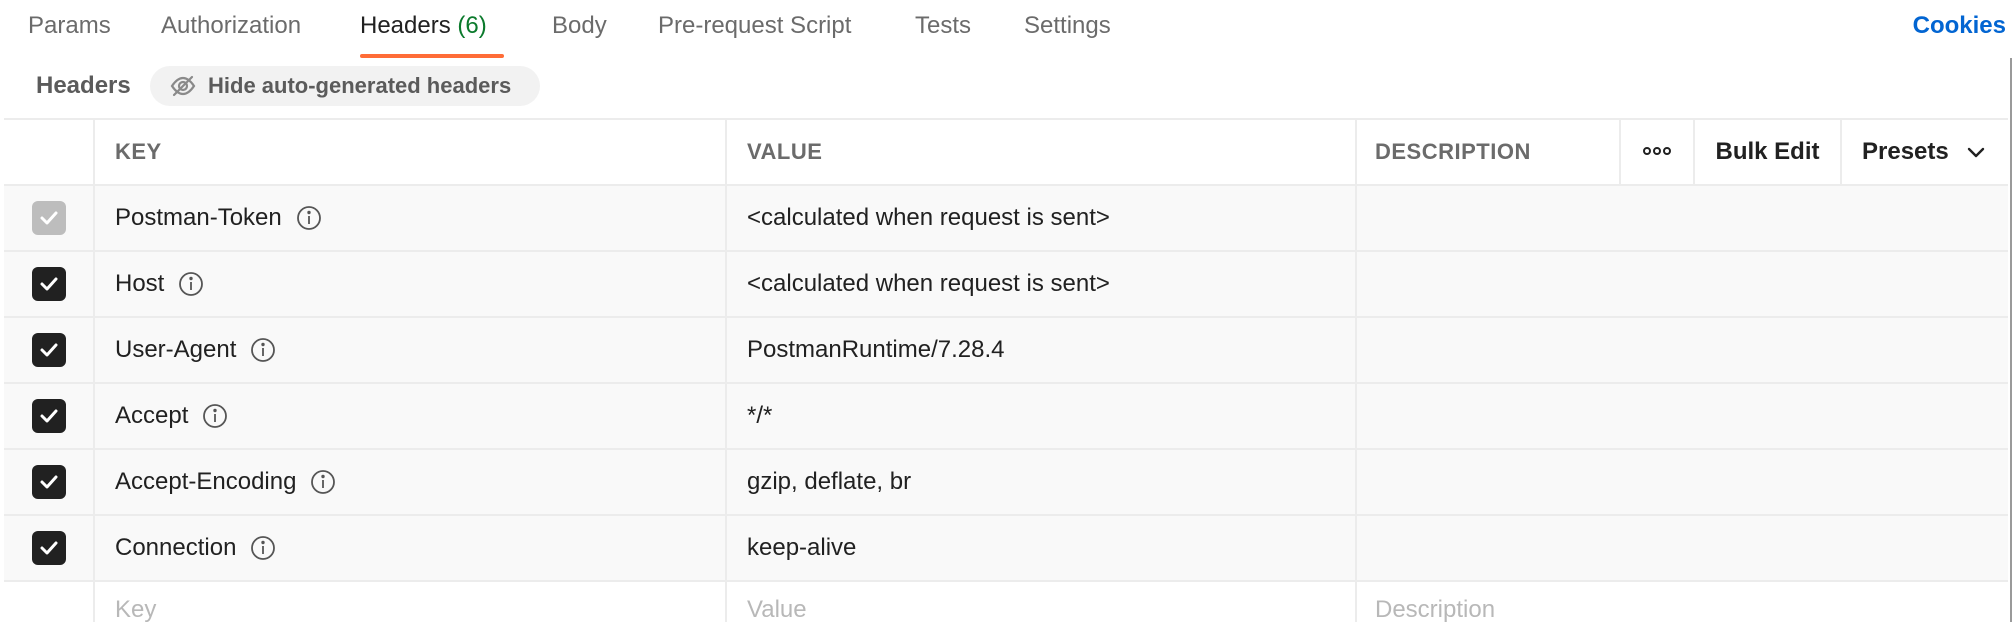  I want to click on chevron-down-icon, so click(1976, 152).